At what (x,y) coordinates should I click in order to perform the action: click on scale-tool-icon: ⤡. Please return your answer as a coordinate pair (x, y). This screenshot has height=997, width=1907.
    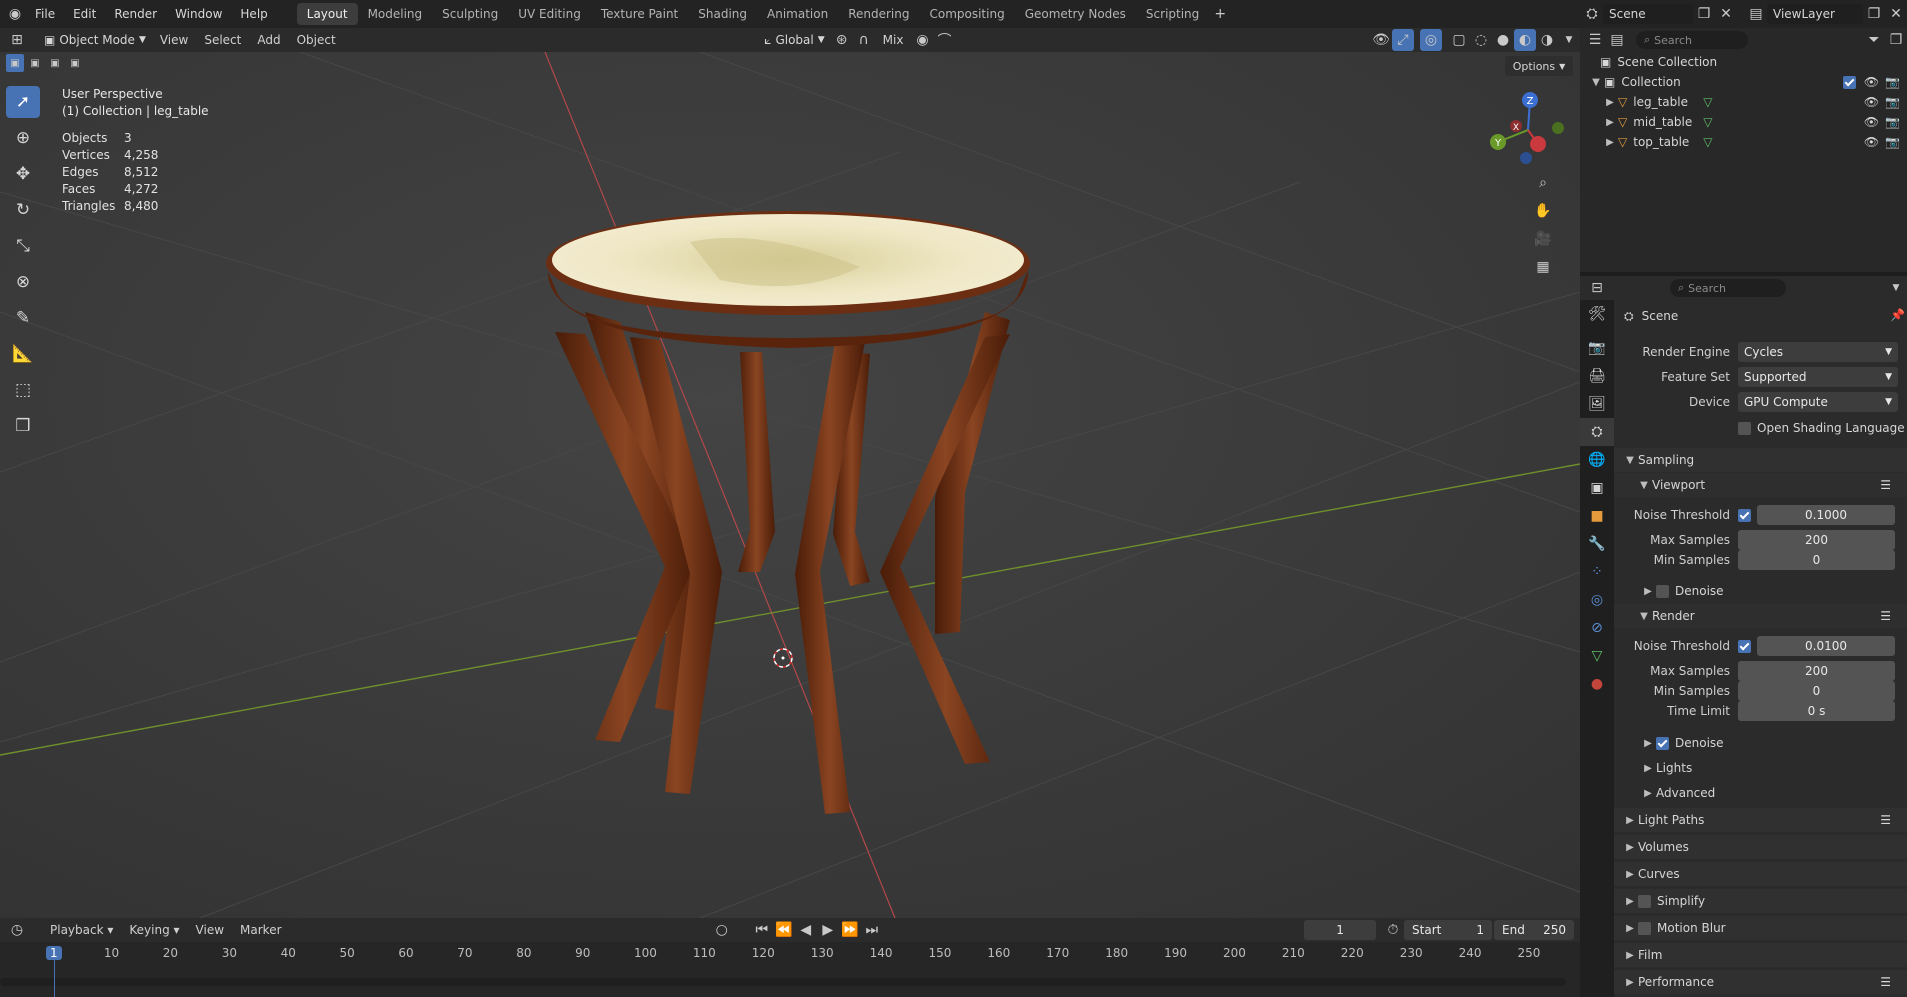
    Looking at the image, I should click on (23, 246).